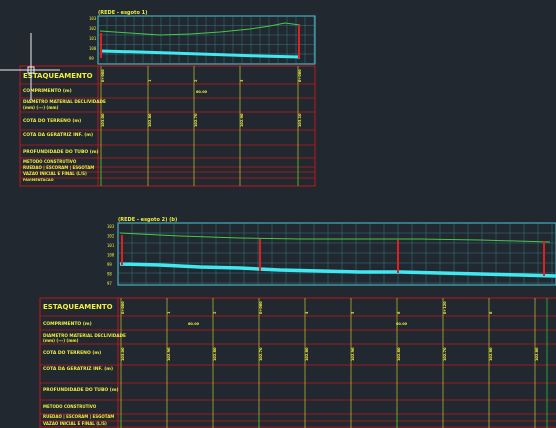 The width and height of the screenshot is (556, 428). I want to click on profile-top-cota-value: 102.80, so click(150, 120).